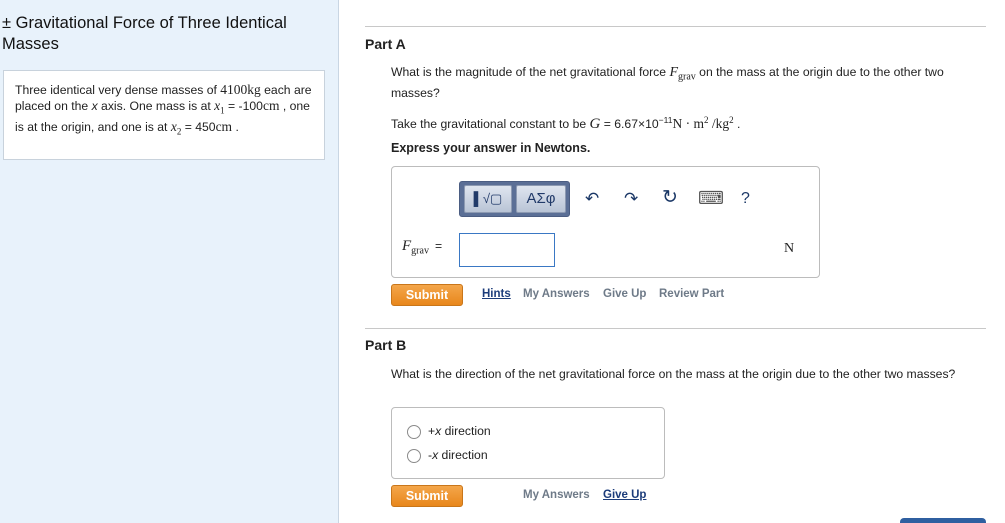 The width and height of the screenshot is (1005, 523). I want to click on part-a-submit-button: Submit, so click(427, 295).